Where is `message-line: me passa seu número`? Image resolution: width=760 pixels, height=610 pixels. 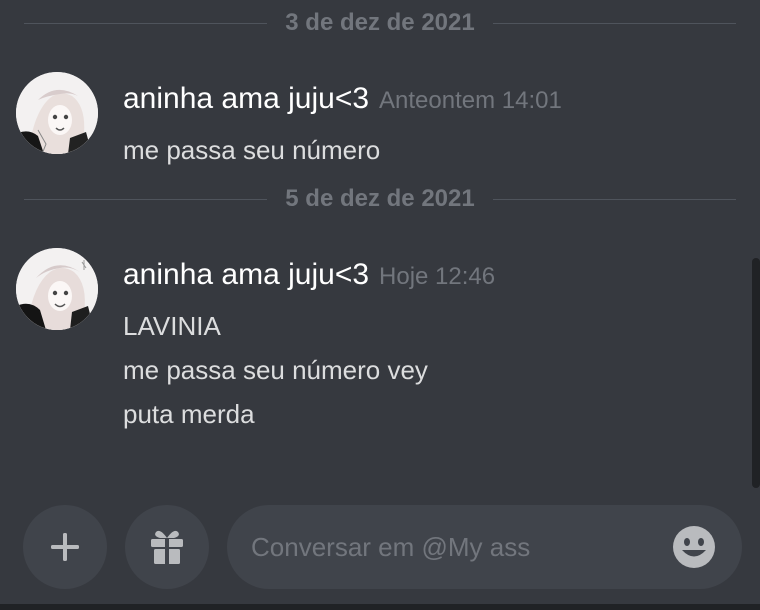 message-line: me passa seu número is located at coordinates (252, 150).